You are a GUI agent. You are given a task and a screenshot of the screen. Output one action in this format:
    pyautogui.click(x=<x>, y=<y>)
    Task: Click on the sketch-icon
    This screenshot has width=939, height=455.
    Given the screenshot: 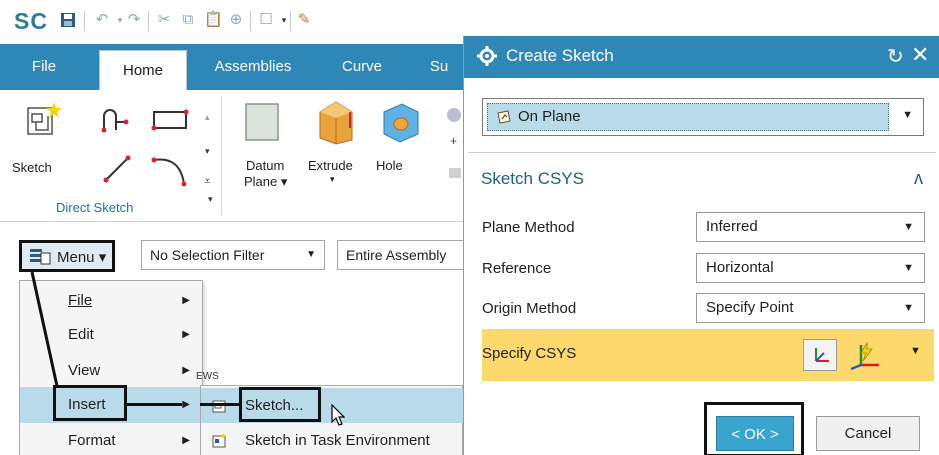 What is the action you would take?
    pyautogui.click(x=44, y=118)
    